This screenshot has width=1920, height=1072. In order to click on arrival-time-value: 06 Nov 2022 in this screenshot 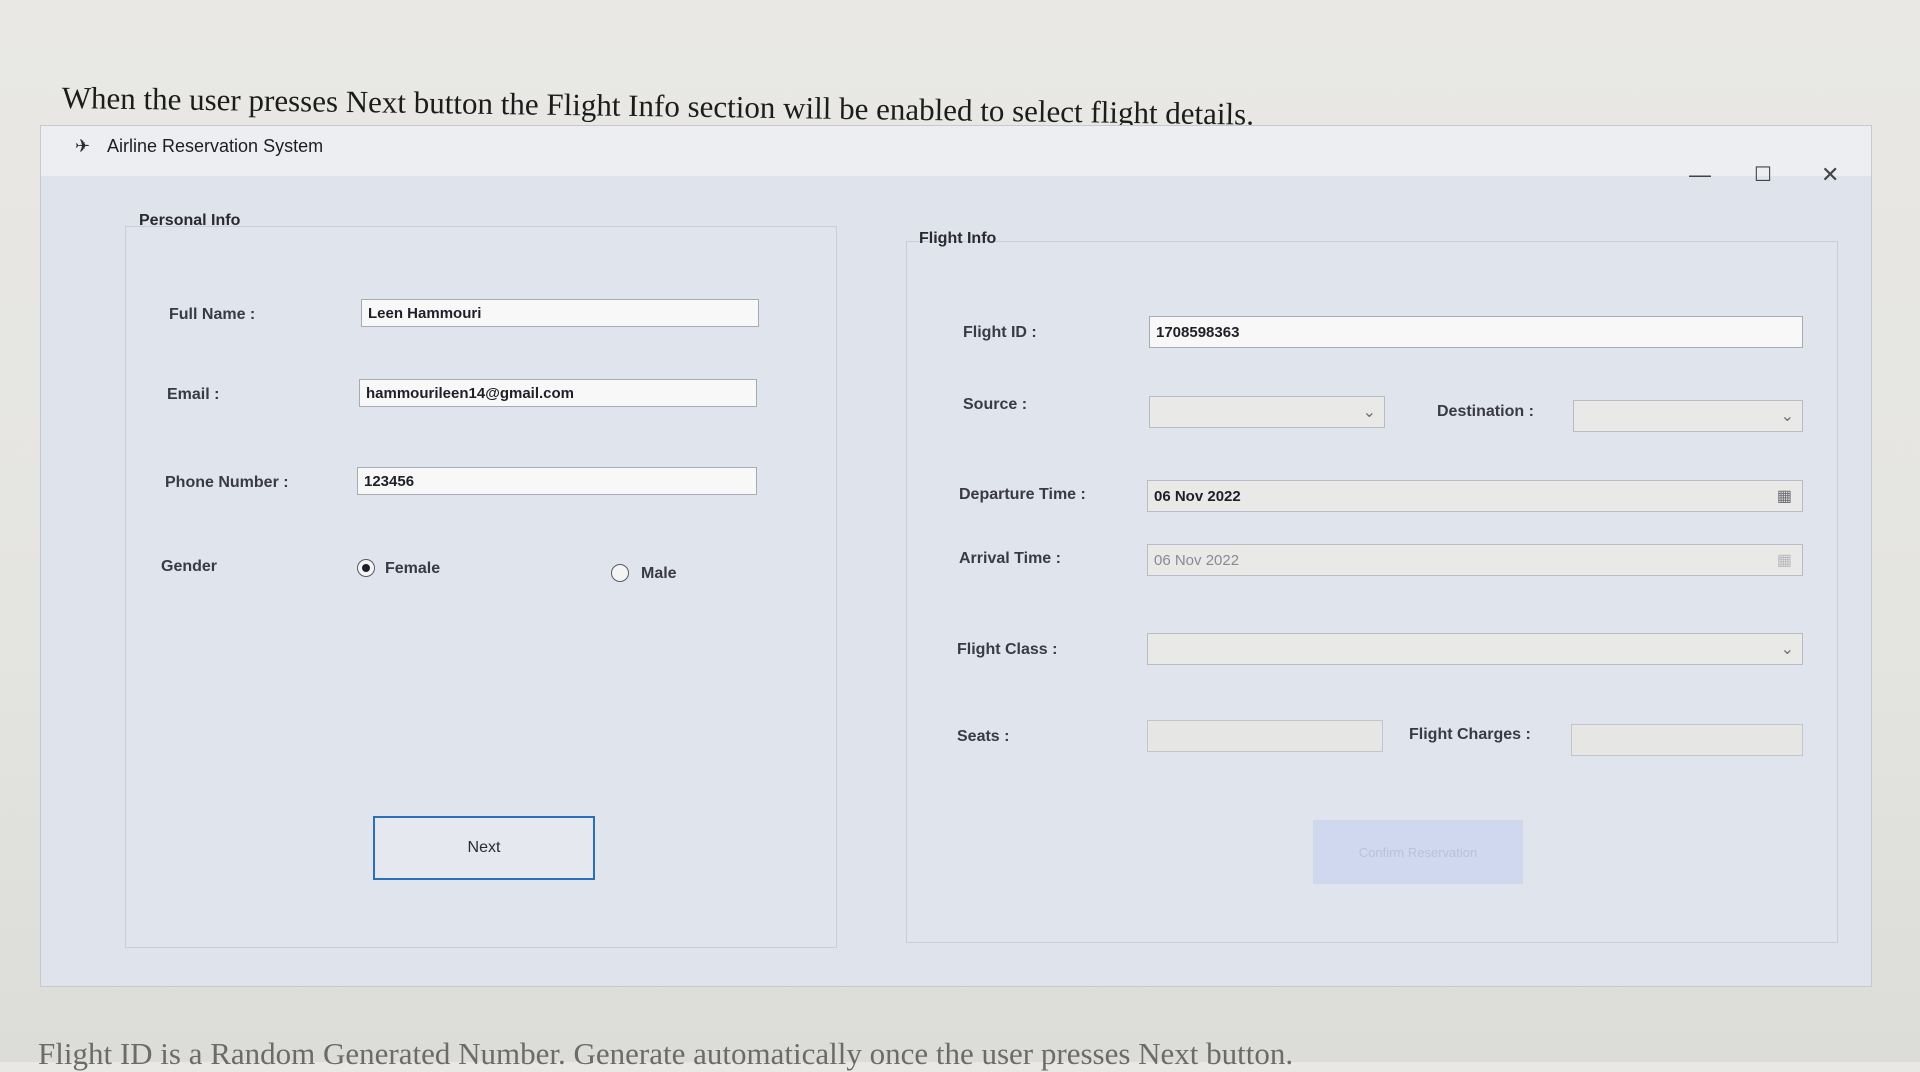, I will do `click(1197, 560)`.